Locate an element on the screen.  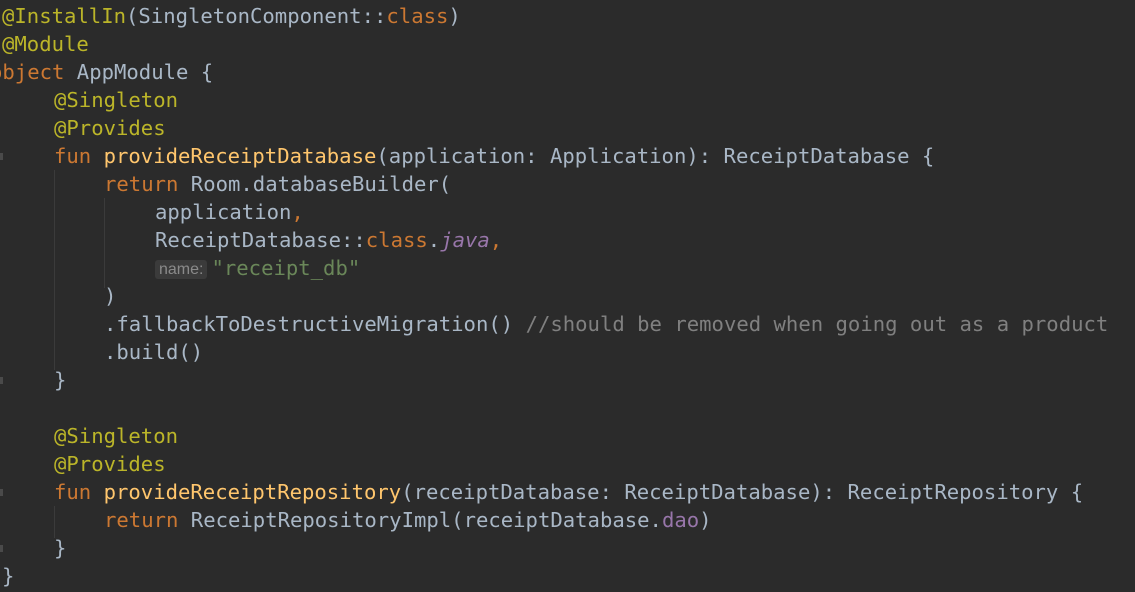
identifier-token: application is located at coordinates (223, 212).